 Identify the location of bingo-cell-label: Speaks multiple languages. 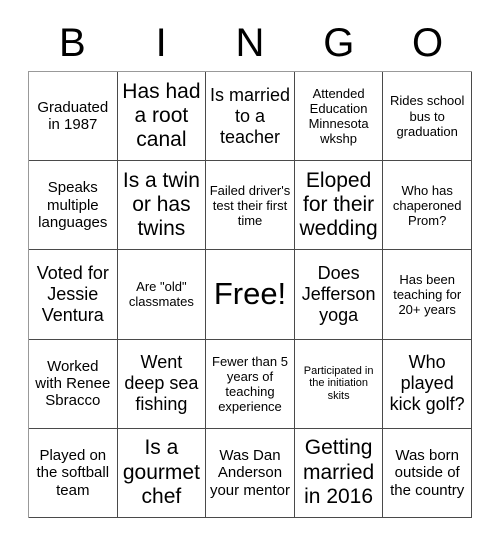
(73, 205).